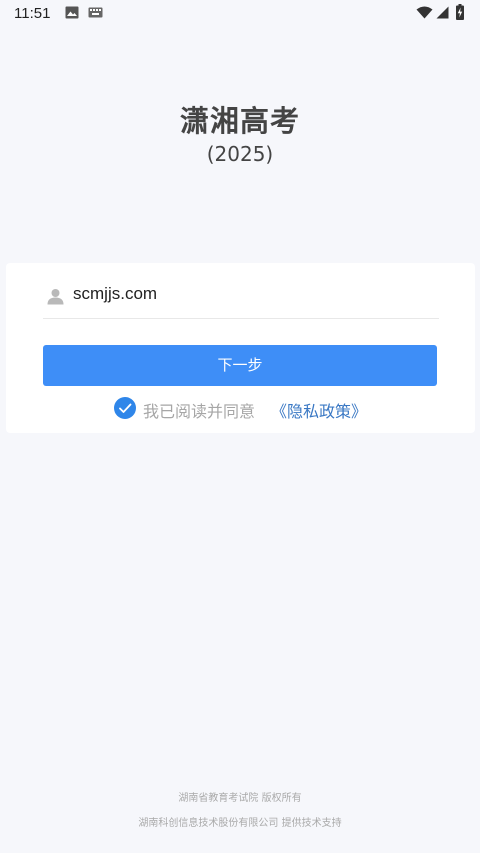 The width and height of the screenshot is (480, 853). I want to click on checkmark-icon, so click(125, 408).